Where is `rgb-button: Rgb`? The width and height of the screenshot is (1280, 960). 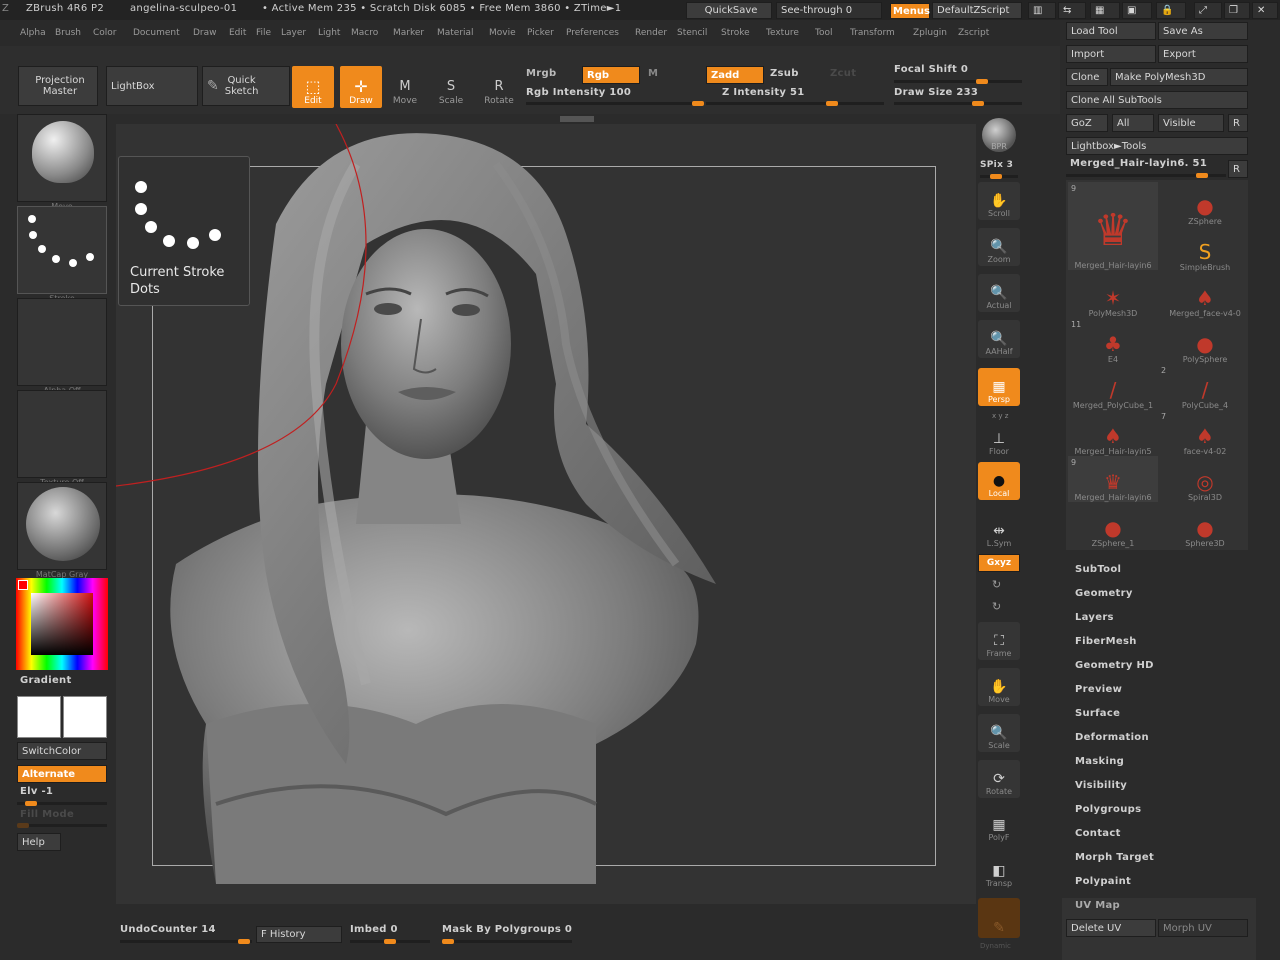
rgb-button: Rgb is located at coordinates (611, 75).